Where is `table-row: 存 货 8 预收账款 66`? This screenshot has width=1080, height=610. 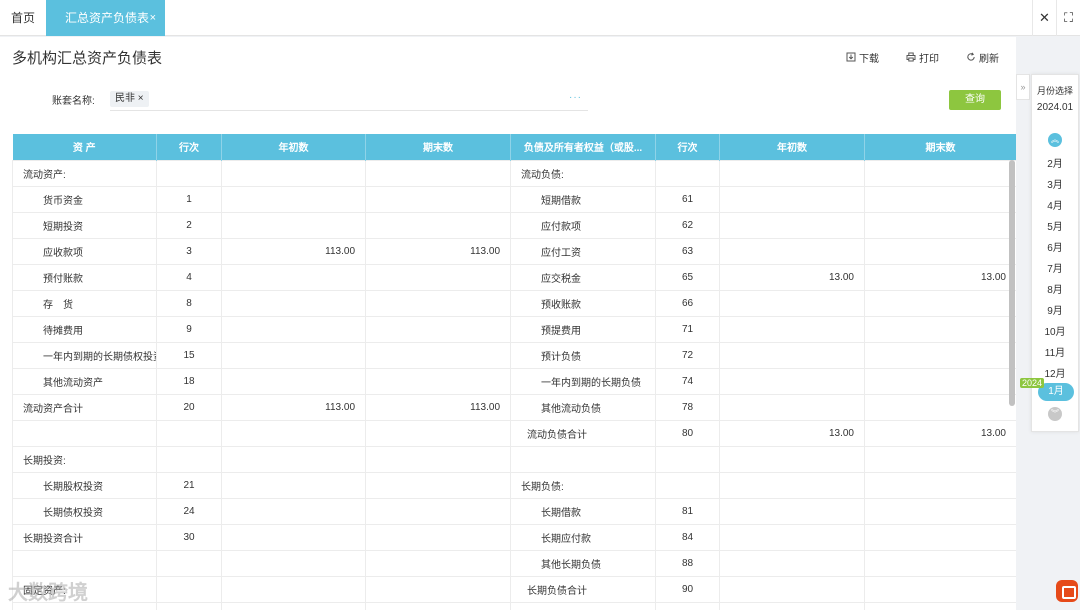 table-row: 存 货 8 预收账款 66 is located at coordinates (514, 303).